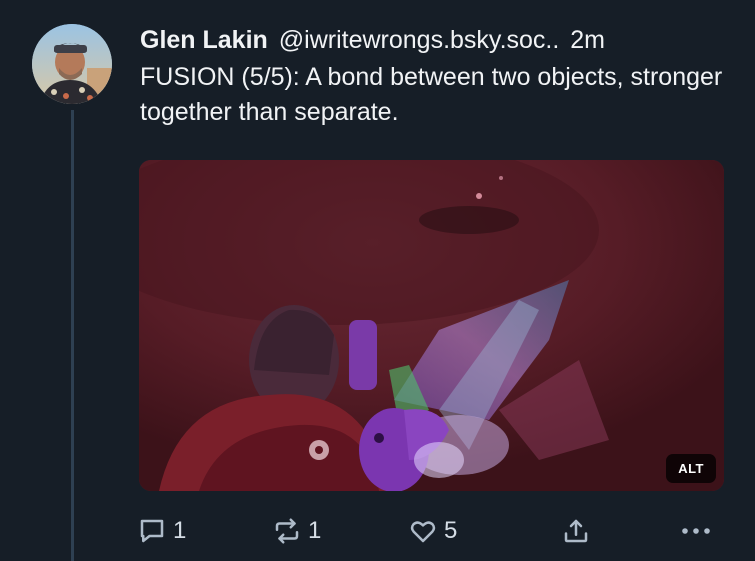 The height and width of the screenshot is (561, 755). What do you see at coordinates (180, 530) in the screenshot?
I see `reply-count: 1` at bounding box center [180, 530].